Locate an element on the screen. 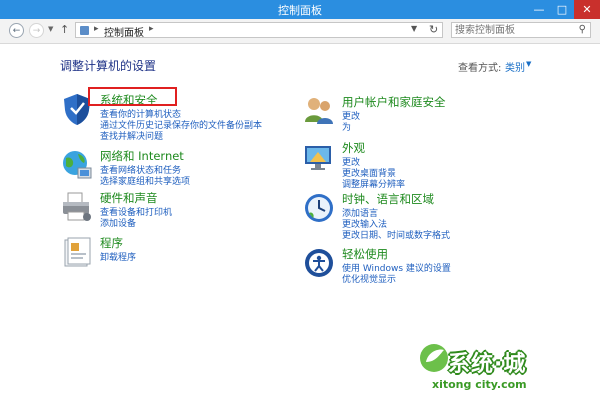  page-title: 调整计算机的设置 is located at coordinates (108, 66).